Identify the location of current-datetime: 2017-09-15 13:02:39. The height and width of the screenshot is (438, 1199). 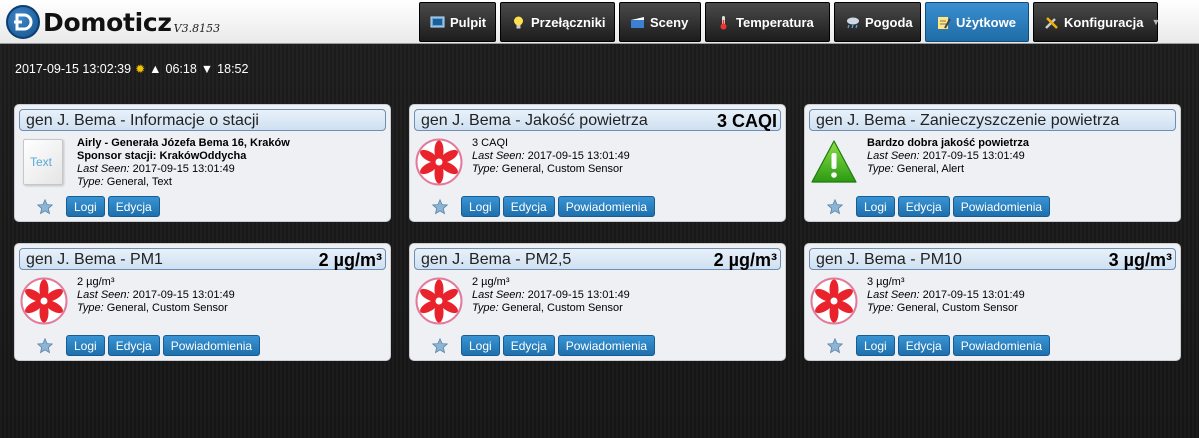
(73, 69).